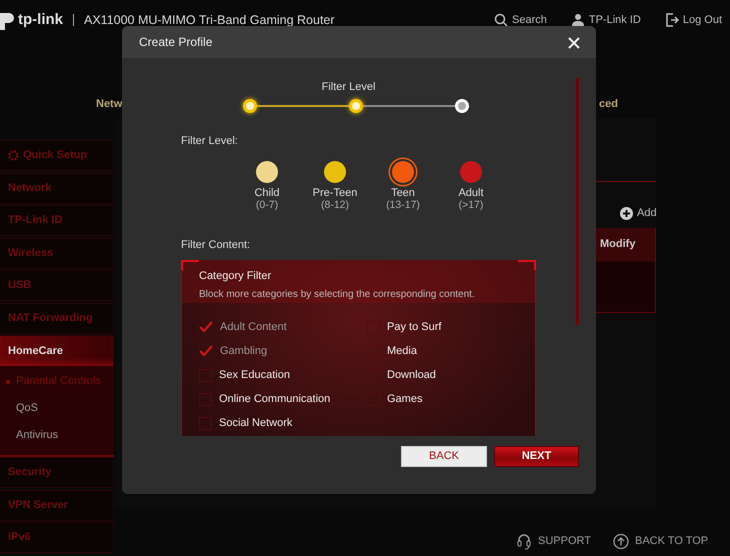 This screenshot has width=730, height=556. What do you see at coordinates (337, 295) in the screenshot?
I see `panel-description: Block more categories by selecting the corresponding content.` at bounding box center [337, 295].